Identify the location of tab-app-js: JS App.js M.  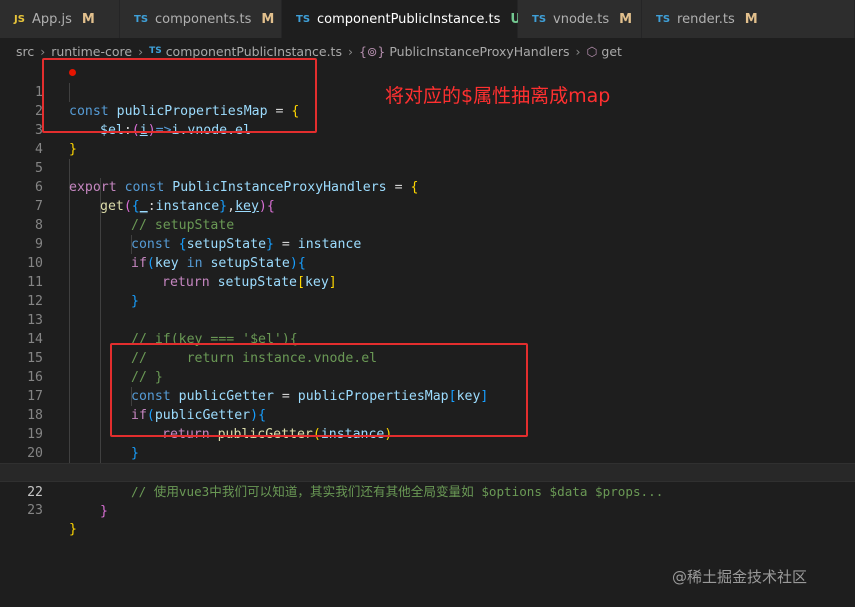
(60, 19).